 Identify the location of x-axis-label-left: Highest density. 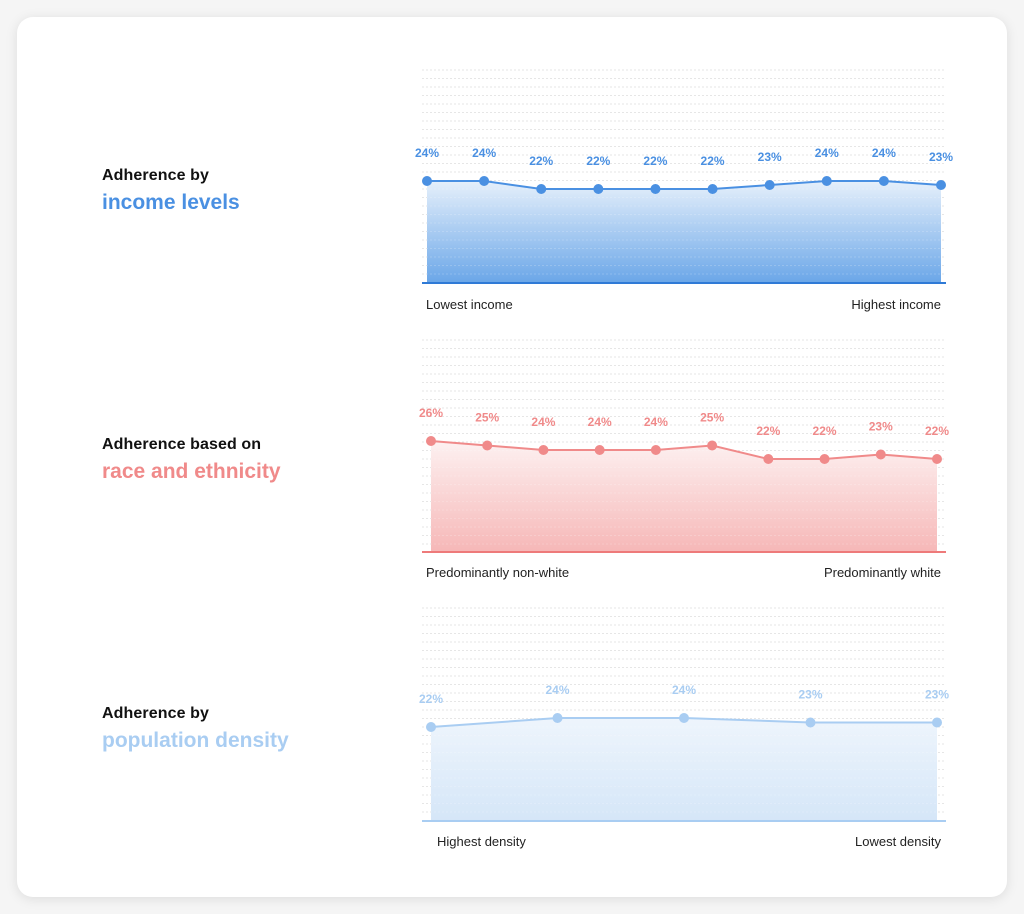
(481, 841).